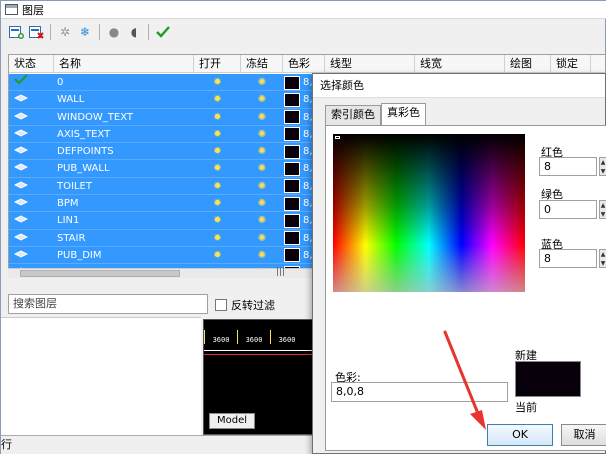 This screenshot has width=606, height=454. Describe the element at coordinates (124, 203) in the screenshot. I see `layer-name: BPM` at that location.